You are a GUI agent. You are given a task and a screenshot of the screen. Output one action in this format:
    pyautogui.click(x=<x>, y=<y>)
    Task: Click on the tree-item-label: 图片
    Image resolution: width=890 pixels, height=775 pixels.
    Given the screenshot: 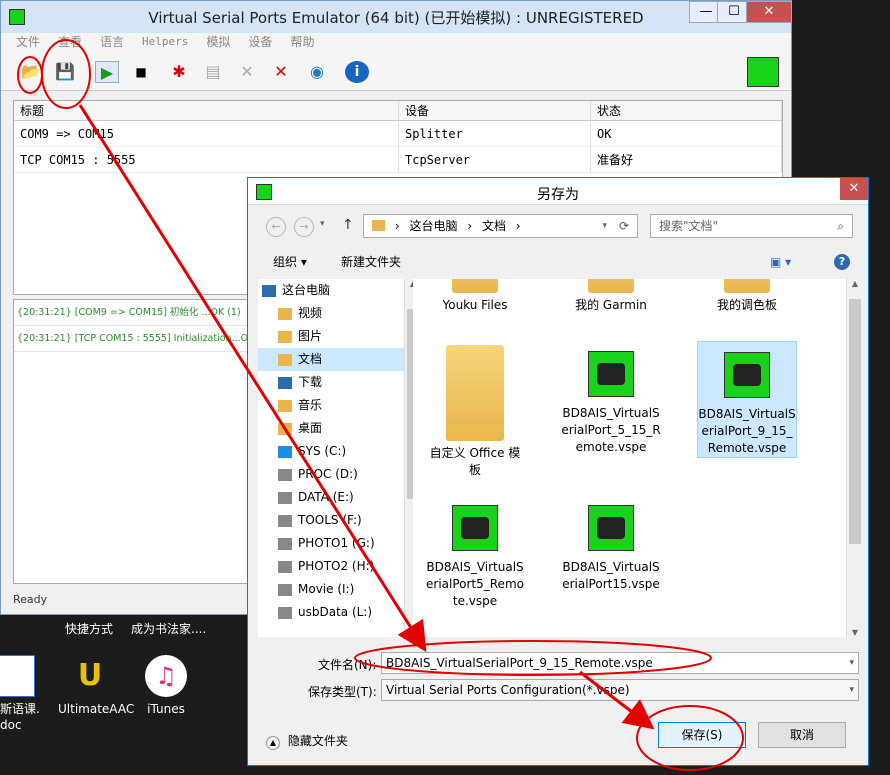 What is the action you would take?
    pyautogui.click(x=310, y=336)
    